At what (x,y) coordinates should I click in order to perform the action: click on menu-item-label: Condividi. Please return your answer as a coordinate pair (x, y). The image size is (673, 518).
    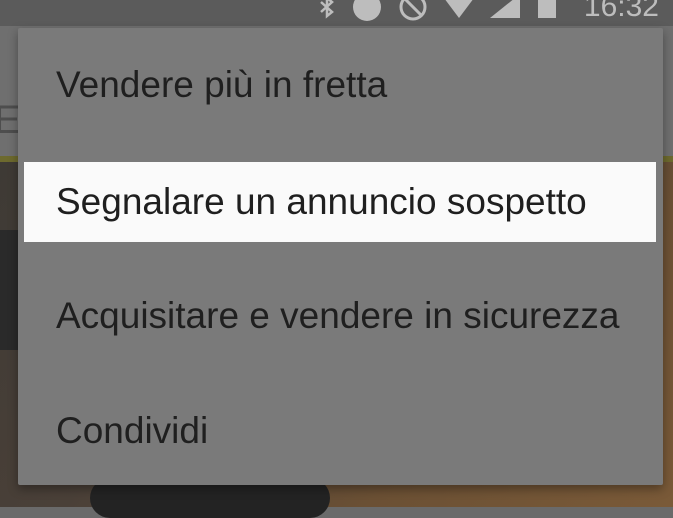
    Looking at the image, I should click on (132, 430).